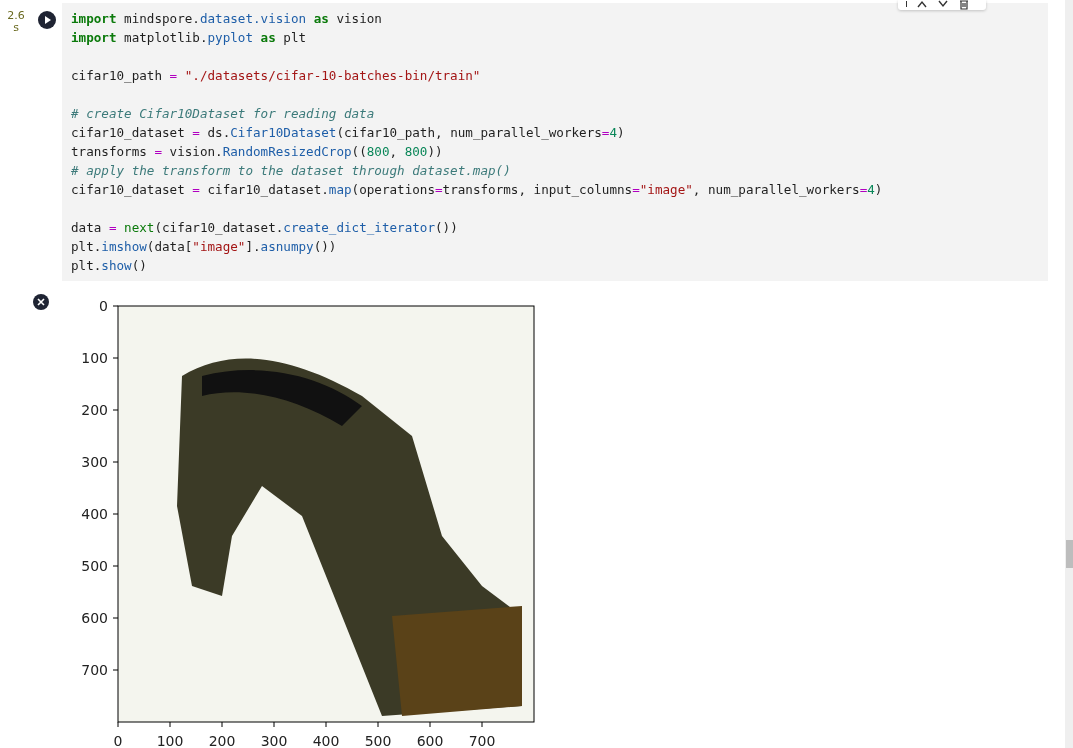 The height and width of the screenshot is (748, 1073). Describe the element at coordinates (16, 22) in the screenshot. I see `execution-time: 2.6 s` at that location.